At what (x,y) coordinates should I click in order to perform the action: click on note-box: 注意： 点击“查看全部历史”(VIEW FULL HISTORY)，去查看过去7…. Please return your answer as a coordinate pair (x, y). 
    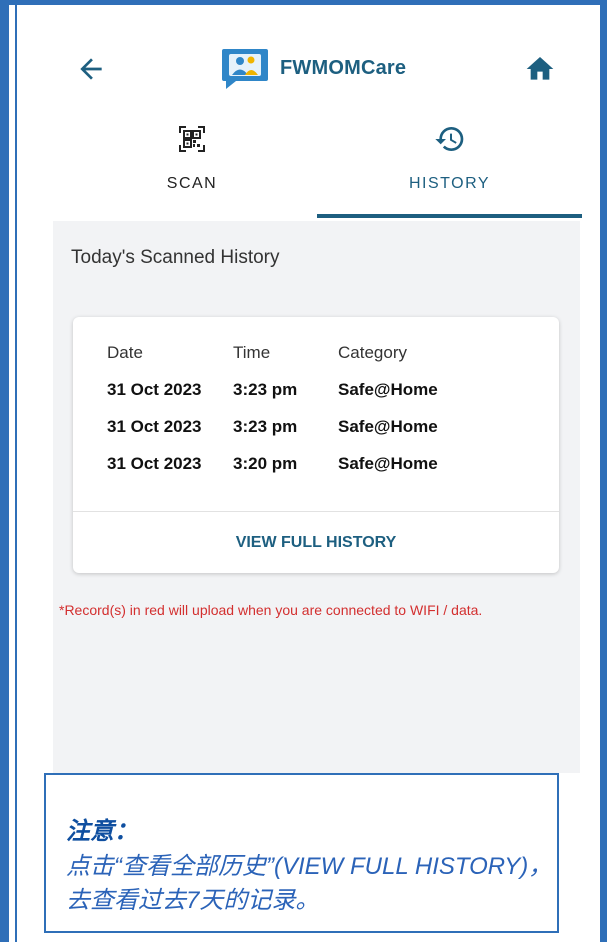
    Looking at the image, I should click on (301, 853).